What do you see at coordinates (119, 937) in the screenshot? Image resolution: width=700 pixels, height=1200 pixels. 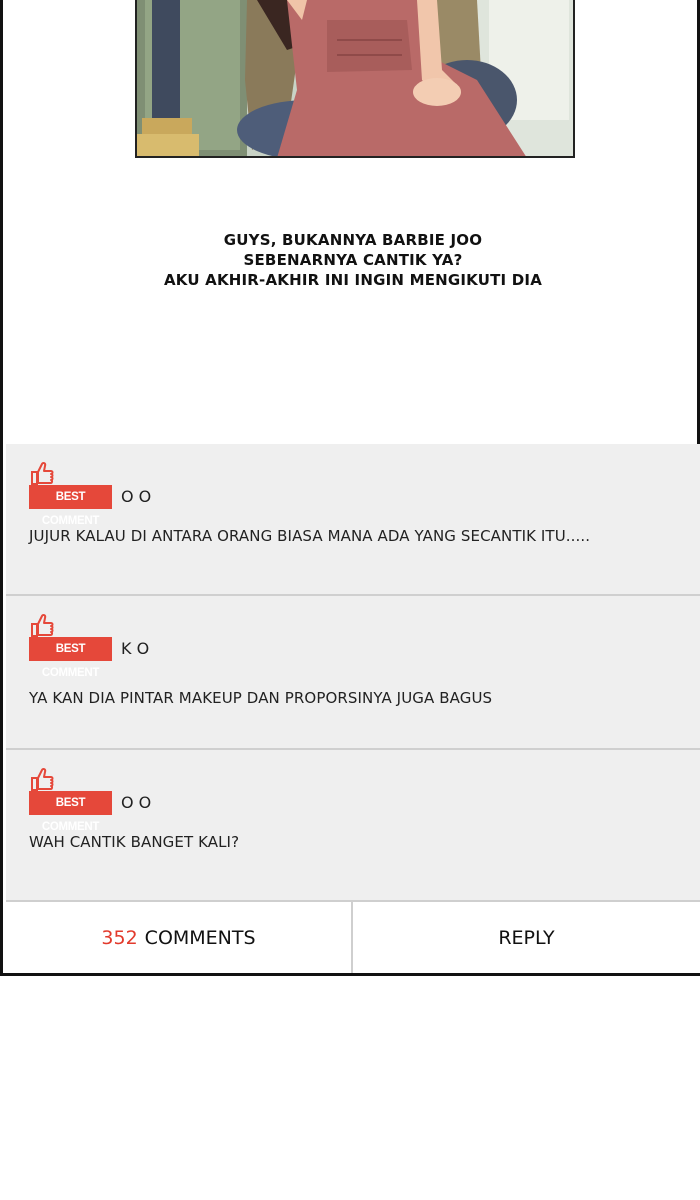 I see `comment-count: 352` at bounding box center [119, 937].